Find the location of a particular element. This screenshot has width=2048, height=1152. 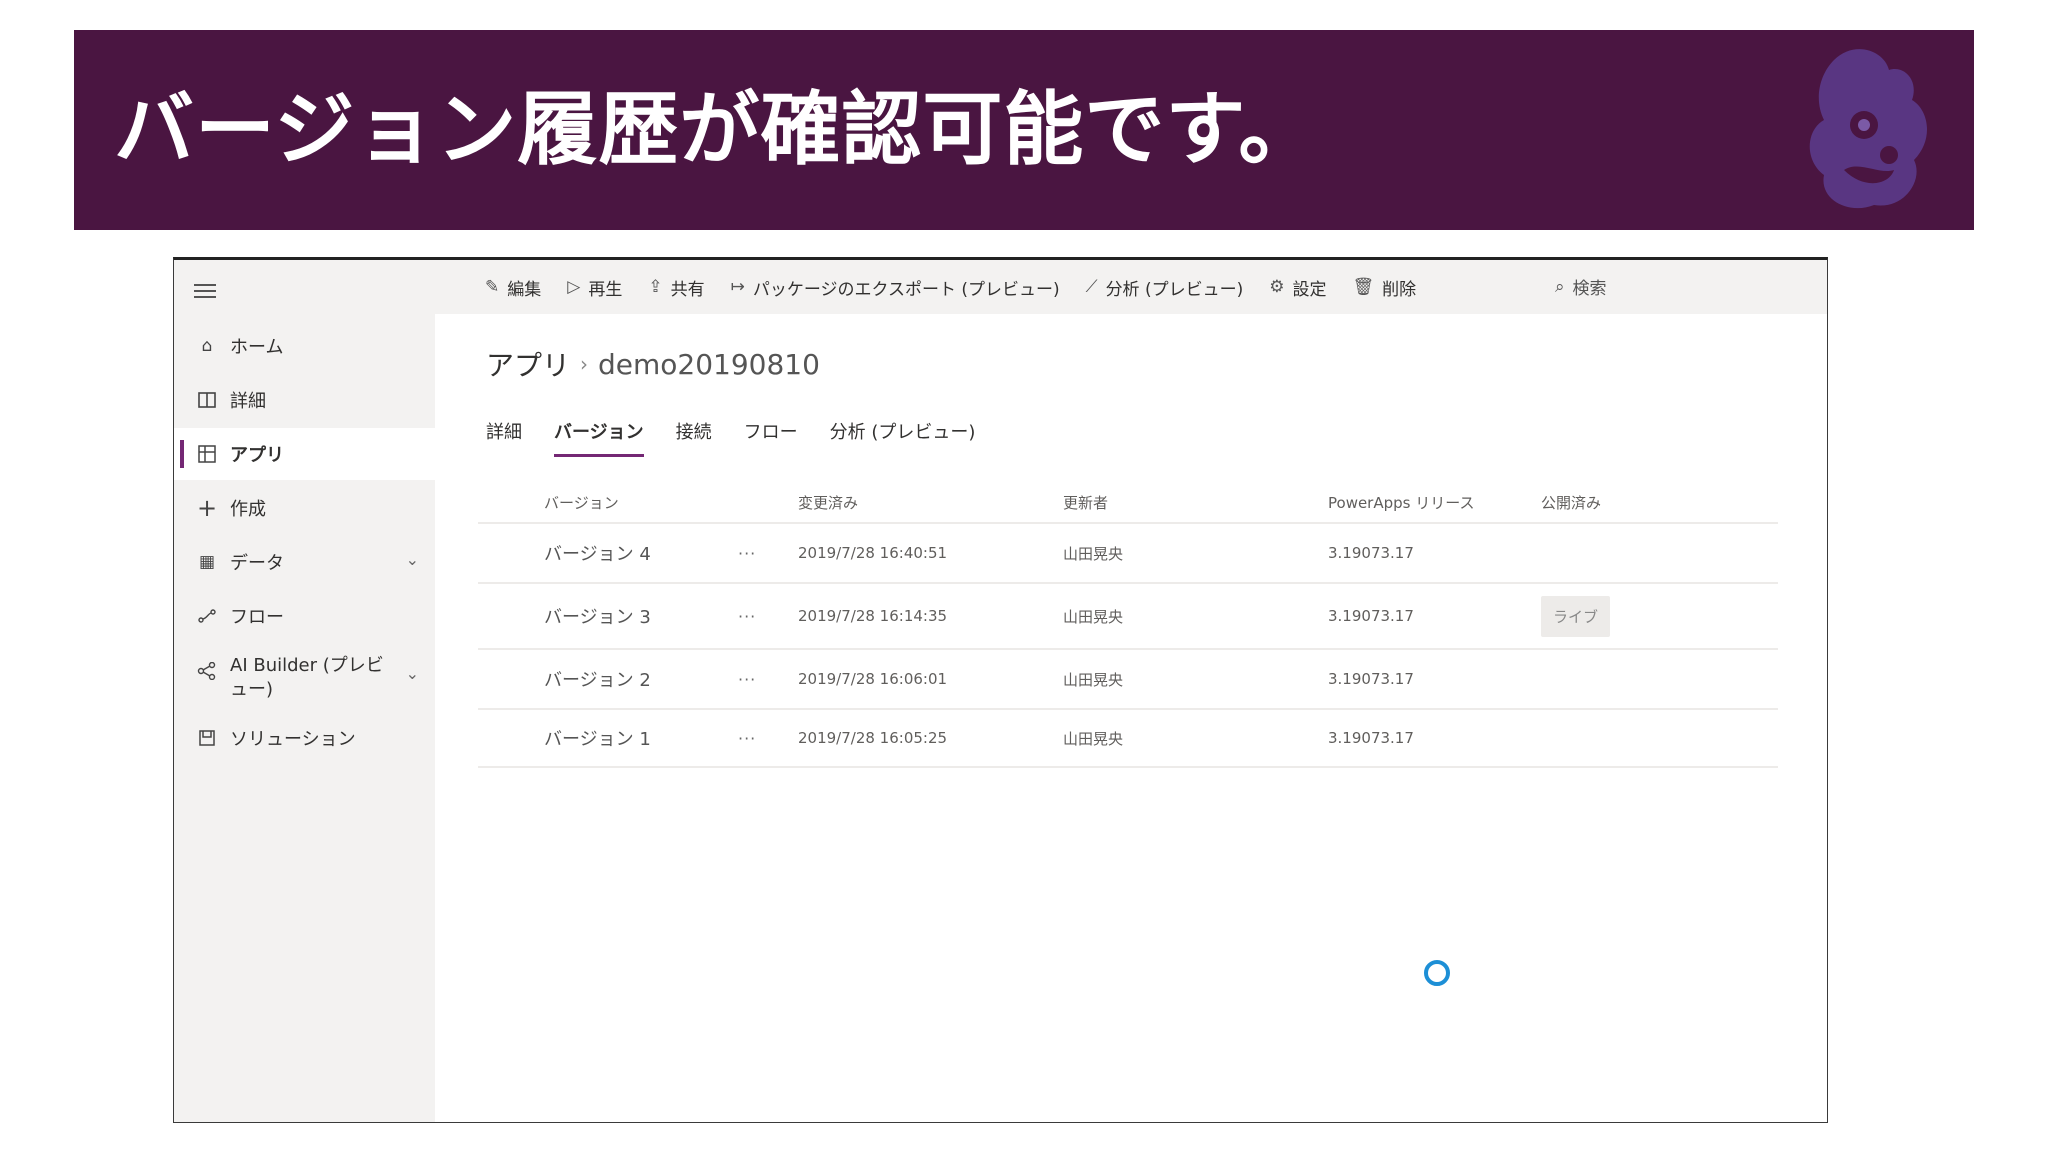

modified-date: 2019/7/28 16:14:35 is located at coordinates (873, 616).